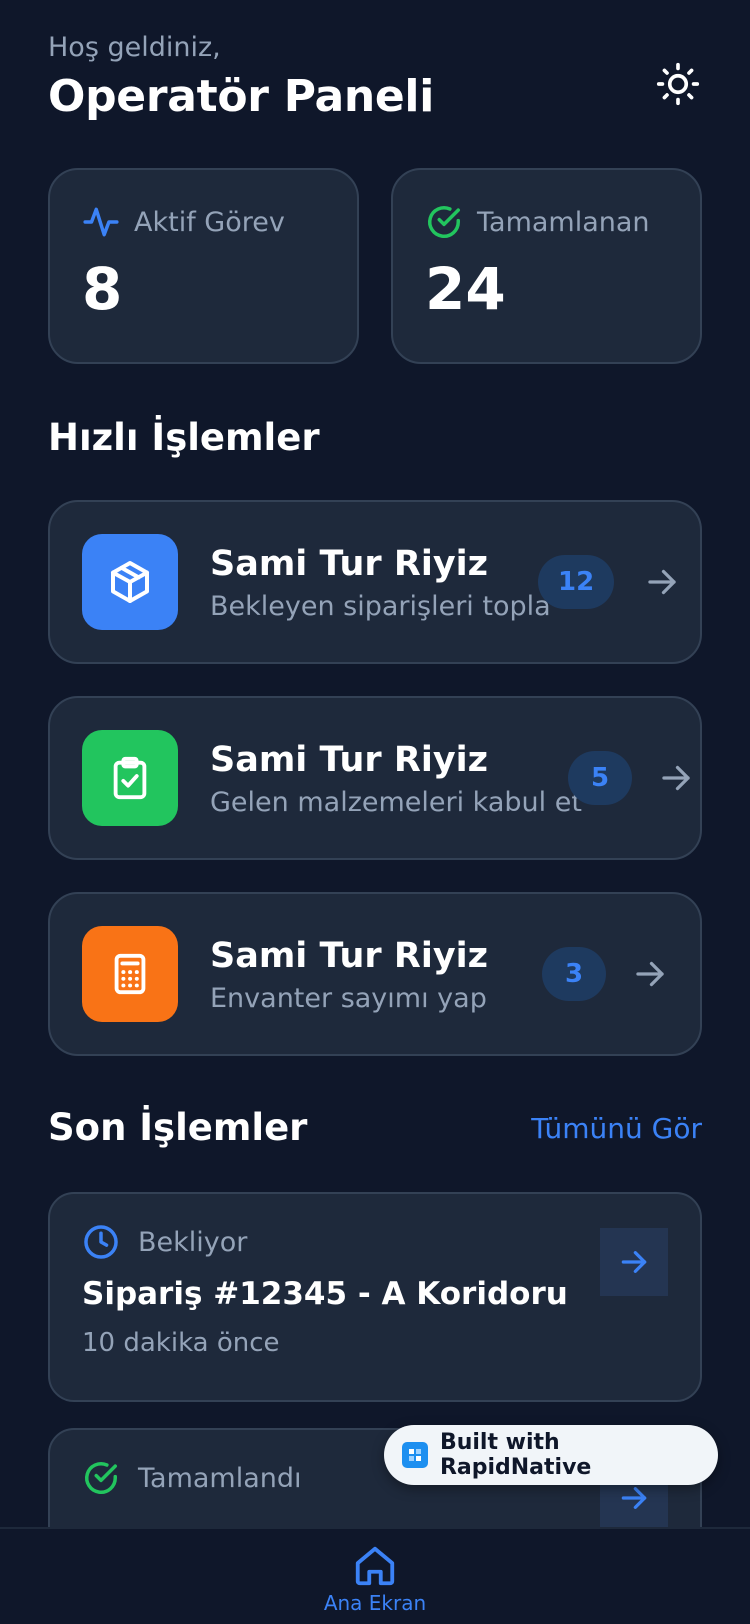 This screenshot has height=1624, width=750. Describe the element at coordinates (616, 1128) in the screenshot. I see `see-all-link: Tümünü Gör` at that location.